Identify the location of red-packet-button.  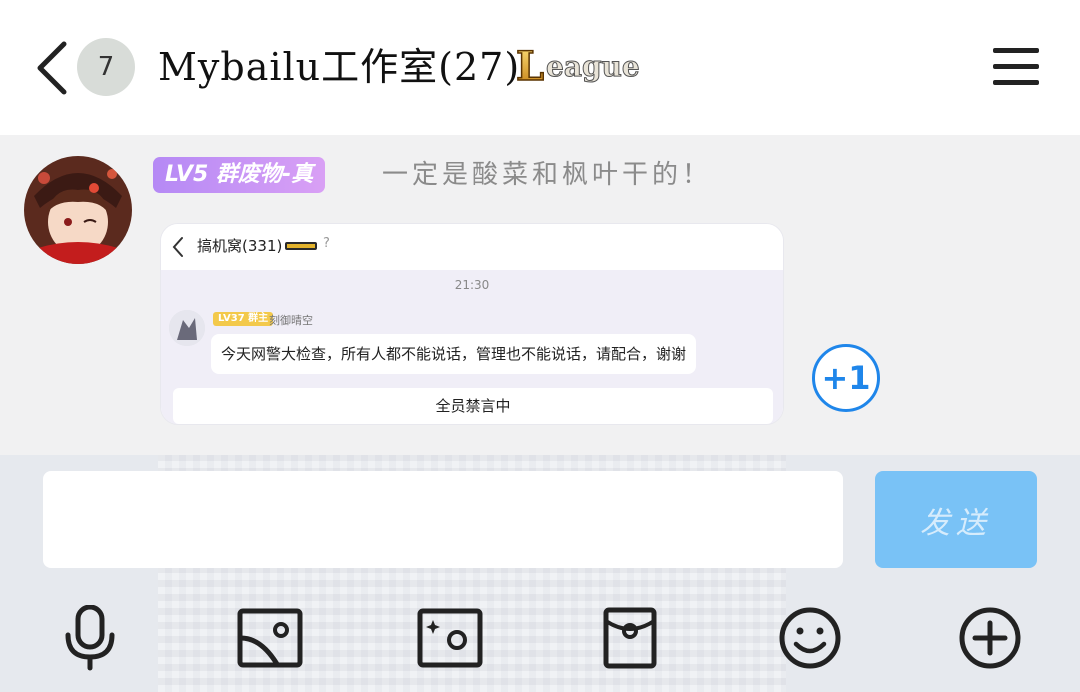
(630, 638).